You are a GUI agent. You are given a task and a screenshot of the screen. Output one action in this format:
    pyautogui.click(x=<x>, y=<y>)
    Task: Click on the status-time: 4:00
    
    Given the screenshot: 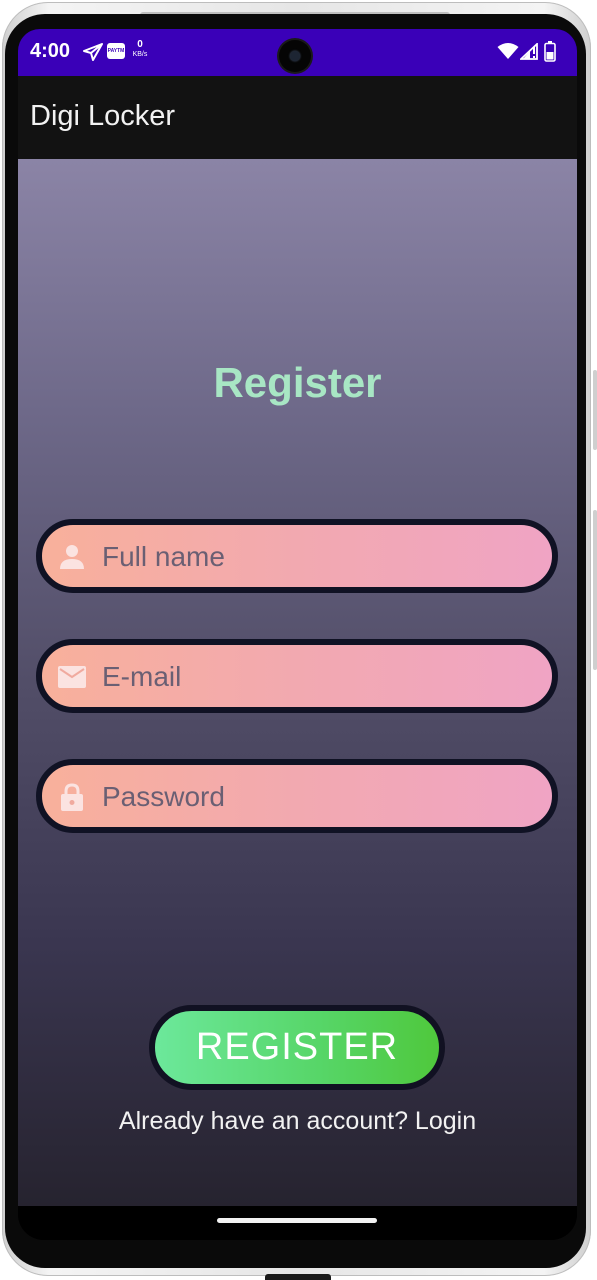 What is the action you would take?
    pyautogui.click(x=50, y=51)
    